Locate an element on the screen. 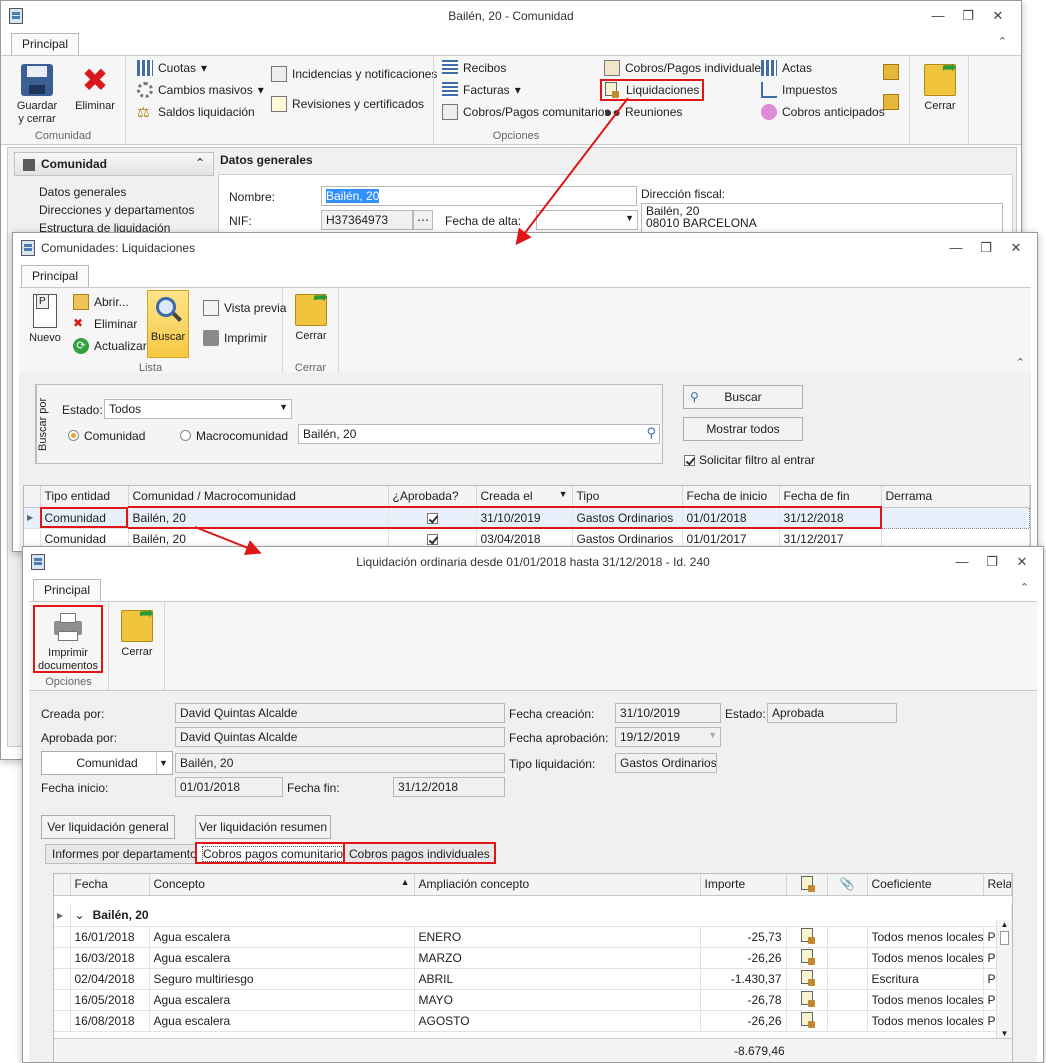  group-row: ▶ ⌄ Bailén, 20 is located at coordinates (533, 916).